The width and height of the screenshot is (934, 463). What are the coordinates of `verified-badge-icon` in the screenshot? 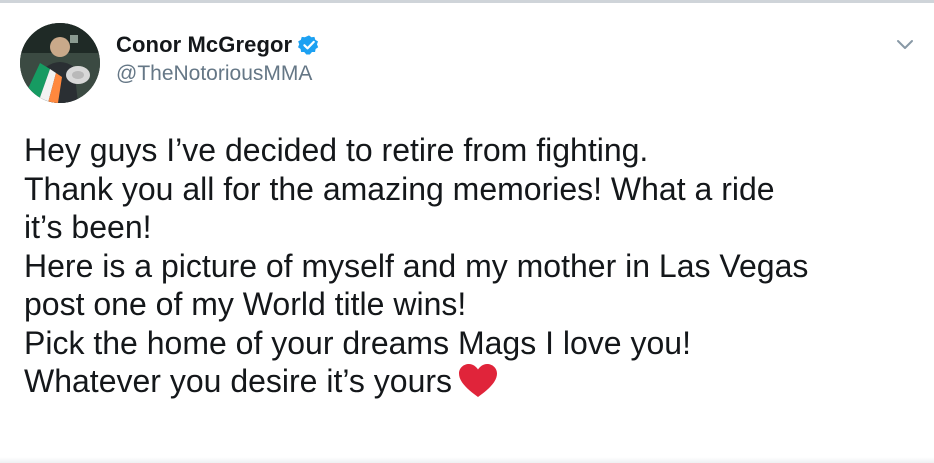 It's located at (309, 45).